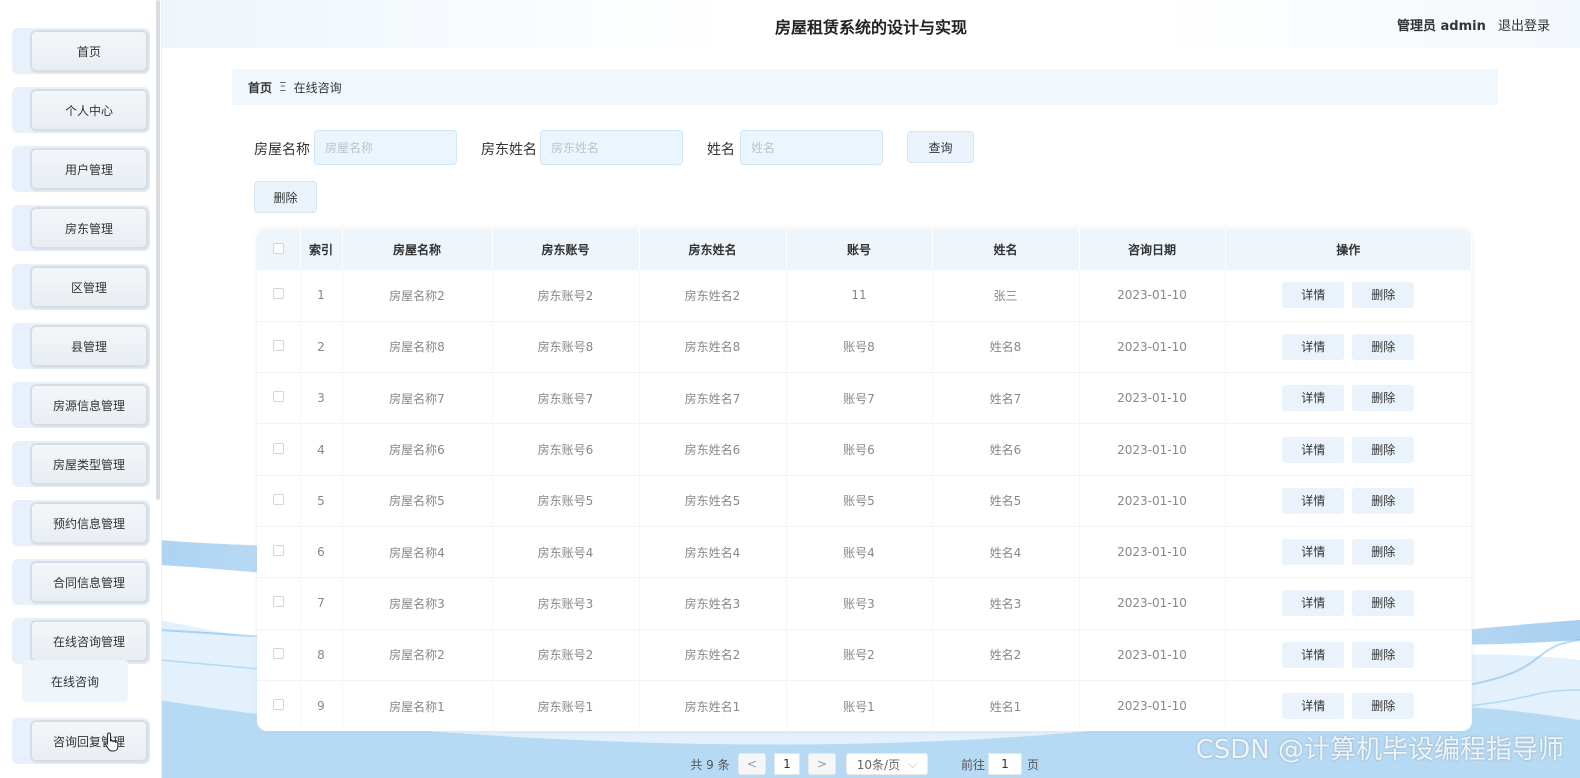  I want to click on sidebar-item-listing-management: 房源信息管理, so click(81, 405).